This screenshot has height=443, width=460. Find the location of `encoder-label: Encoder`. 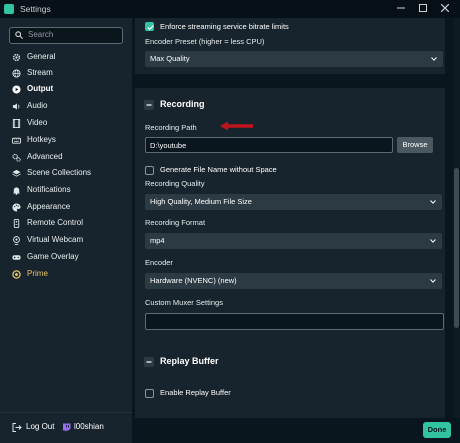

encoder-label: Encoder is located at coordinates (159, 262).